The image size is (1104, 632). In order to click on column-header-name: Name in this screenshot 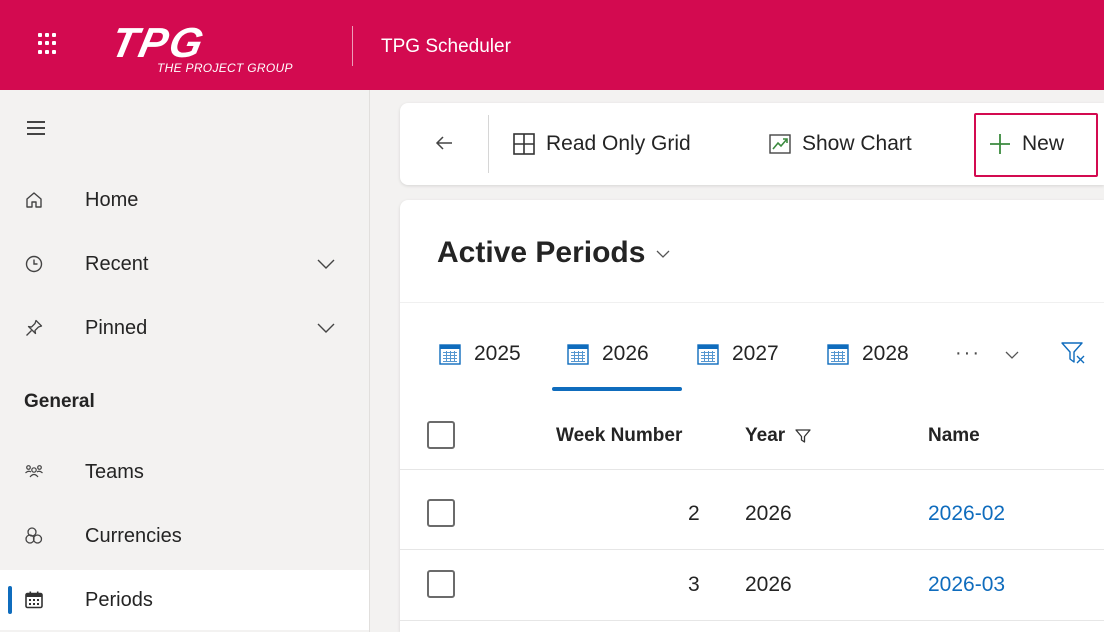, I will do `click(954, 436)`.